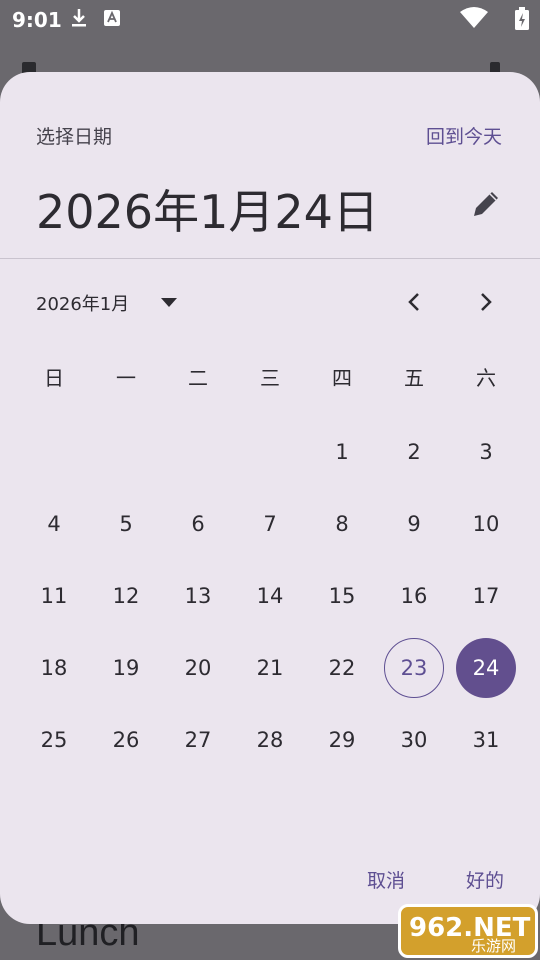  I want to click on calendar-day: 4, so click(54, 524).